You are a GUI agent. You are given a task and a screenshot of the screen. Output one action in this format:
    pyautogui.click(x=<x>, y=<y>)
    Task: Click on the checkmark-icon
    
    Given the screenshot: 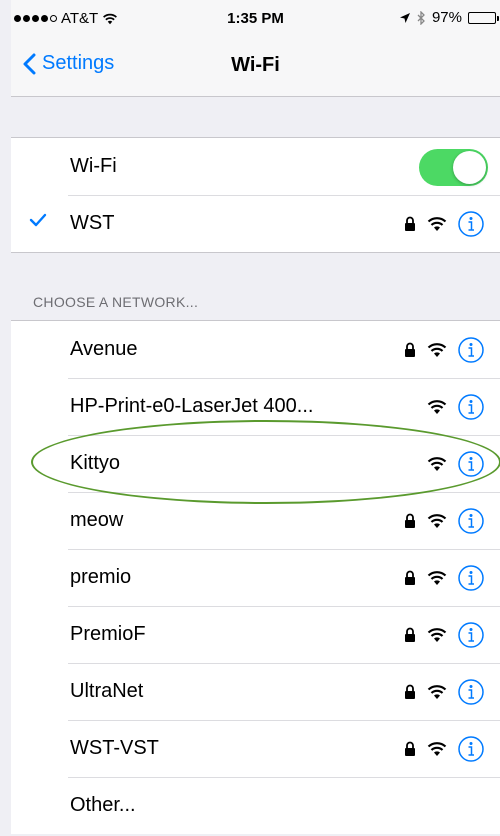 What is the action you would take?
    pyautogui.click(x=38, y=220)
    